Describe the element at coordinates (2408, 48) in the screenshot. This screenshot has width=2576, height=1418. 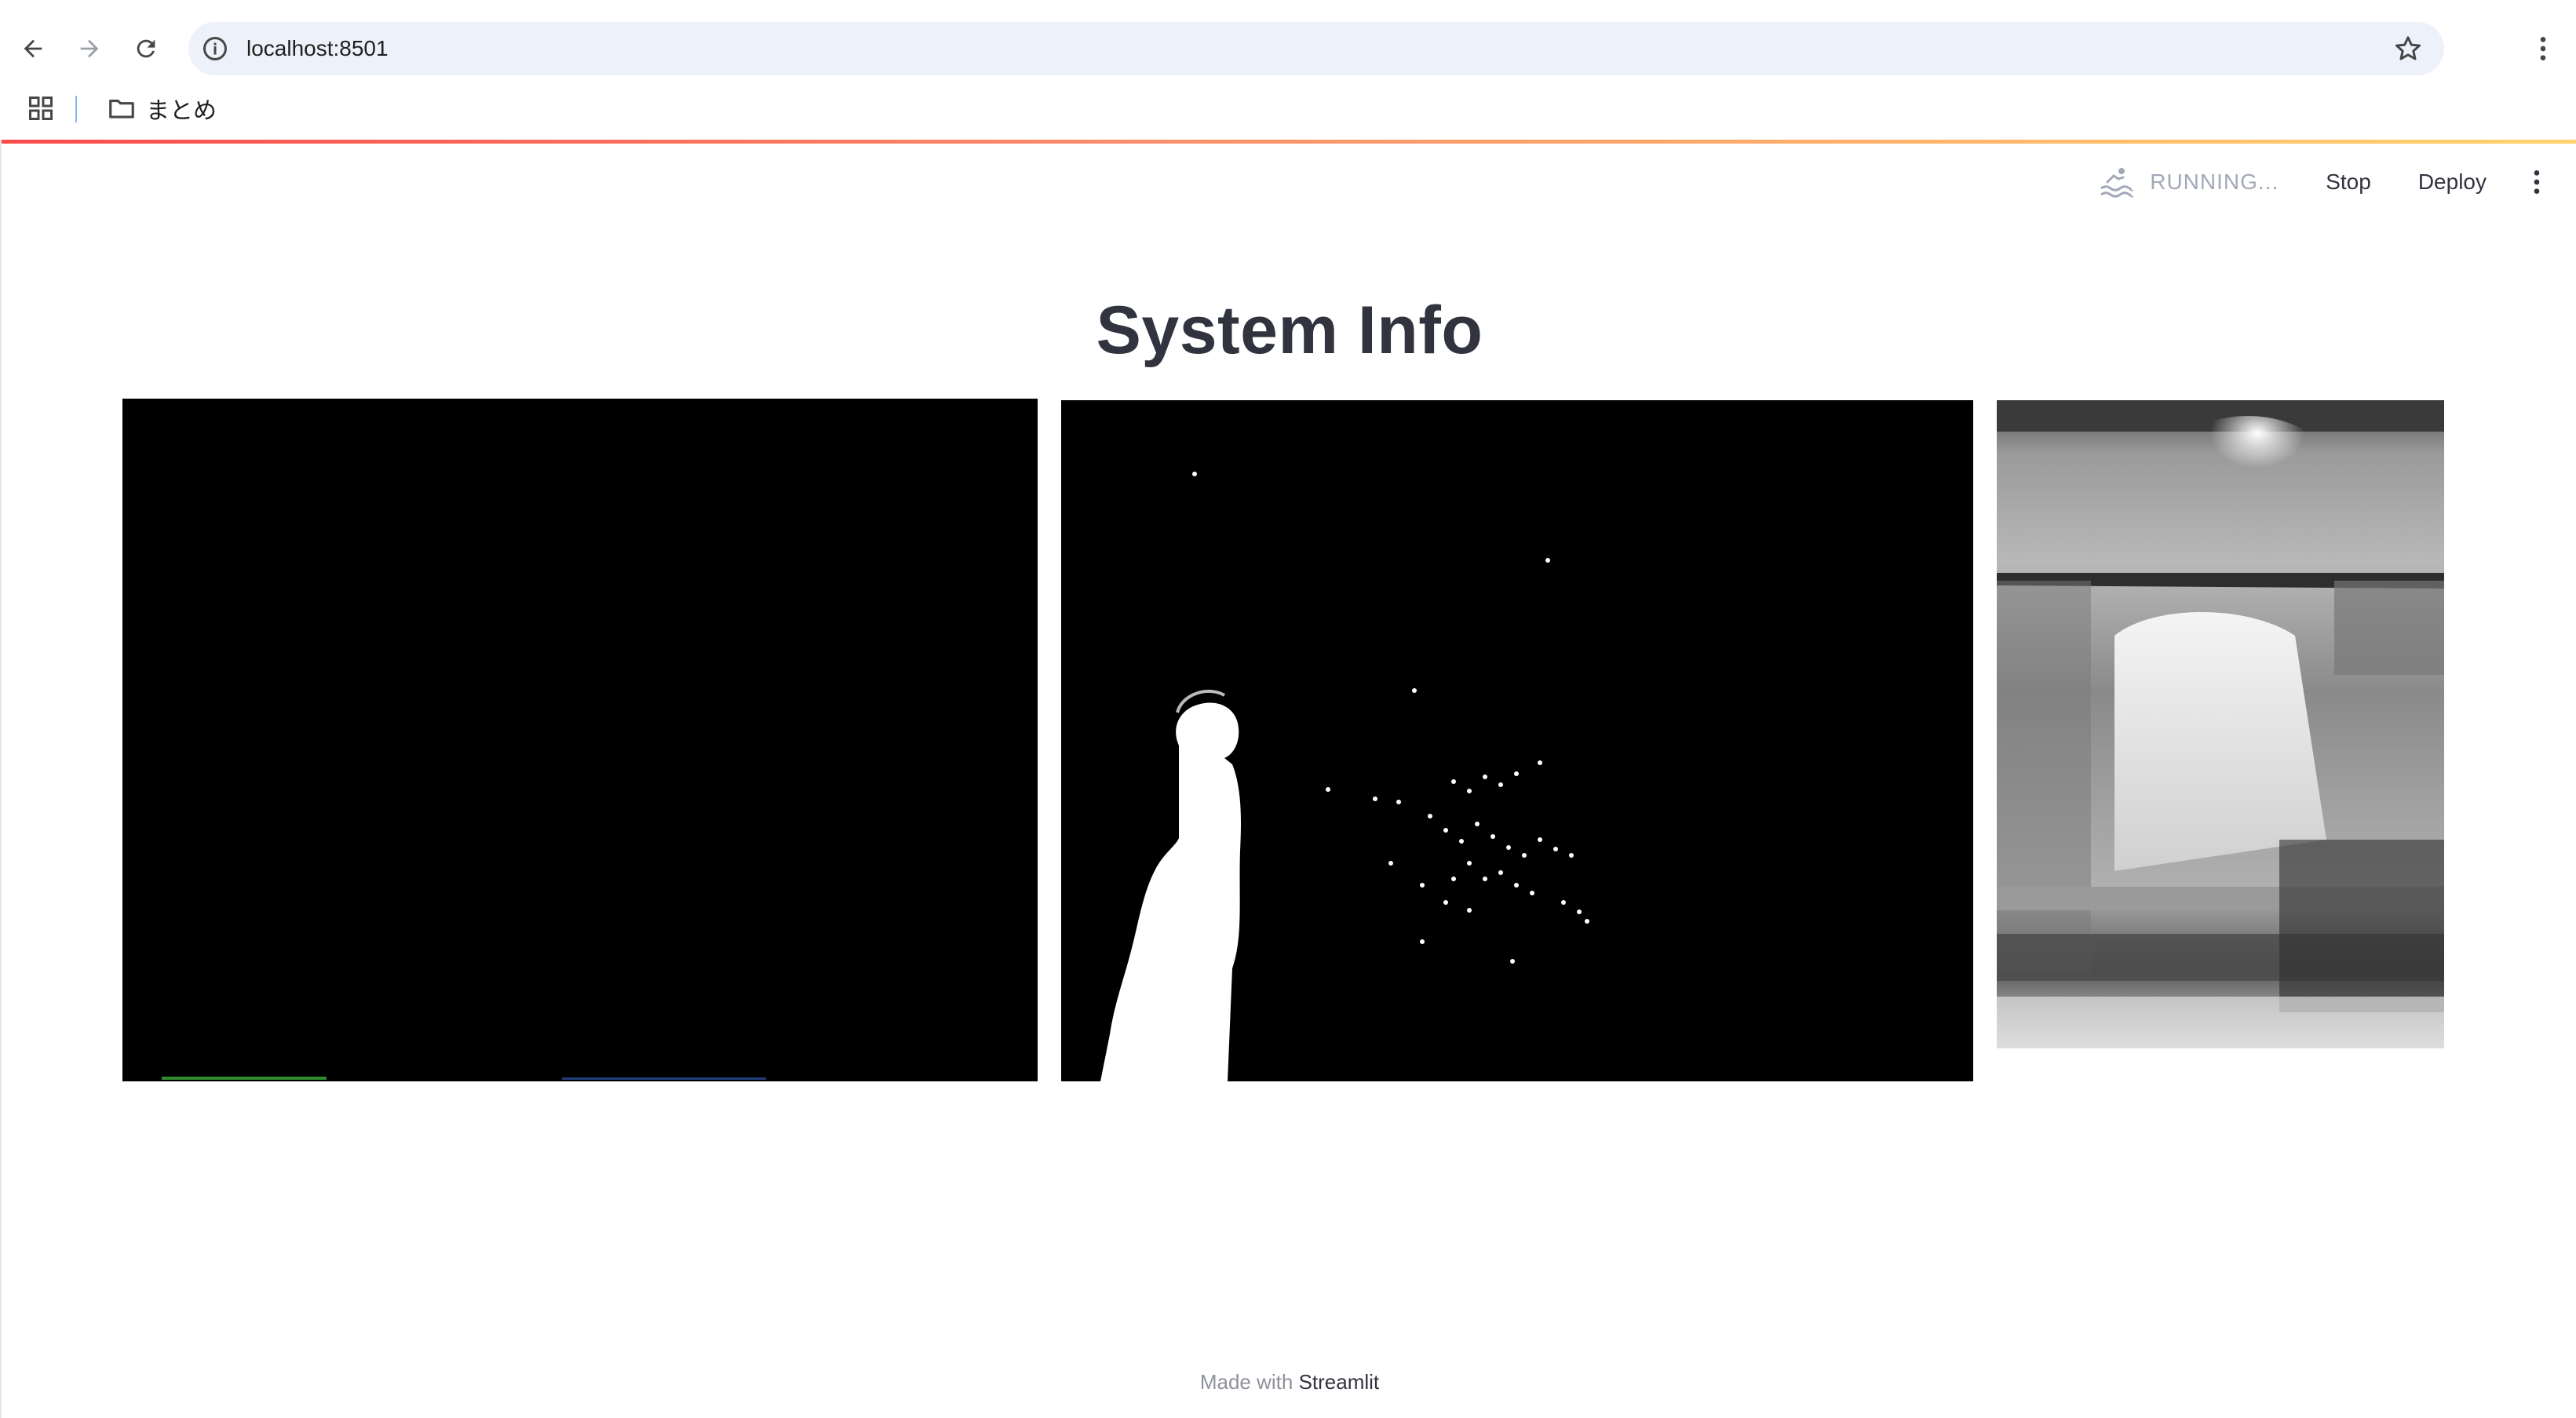
I see `star-icon` at that location.